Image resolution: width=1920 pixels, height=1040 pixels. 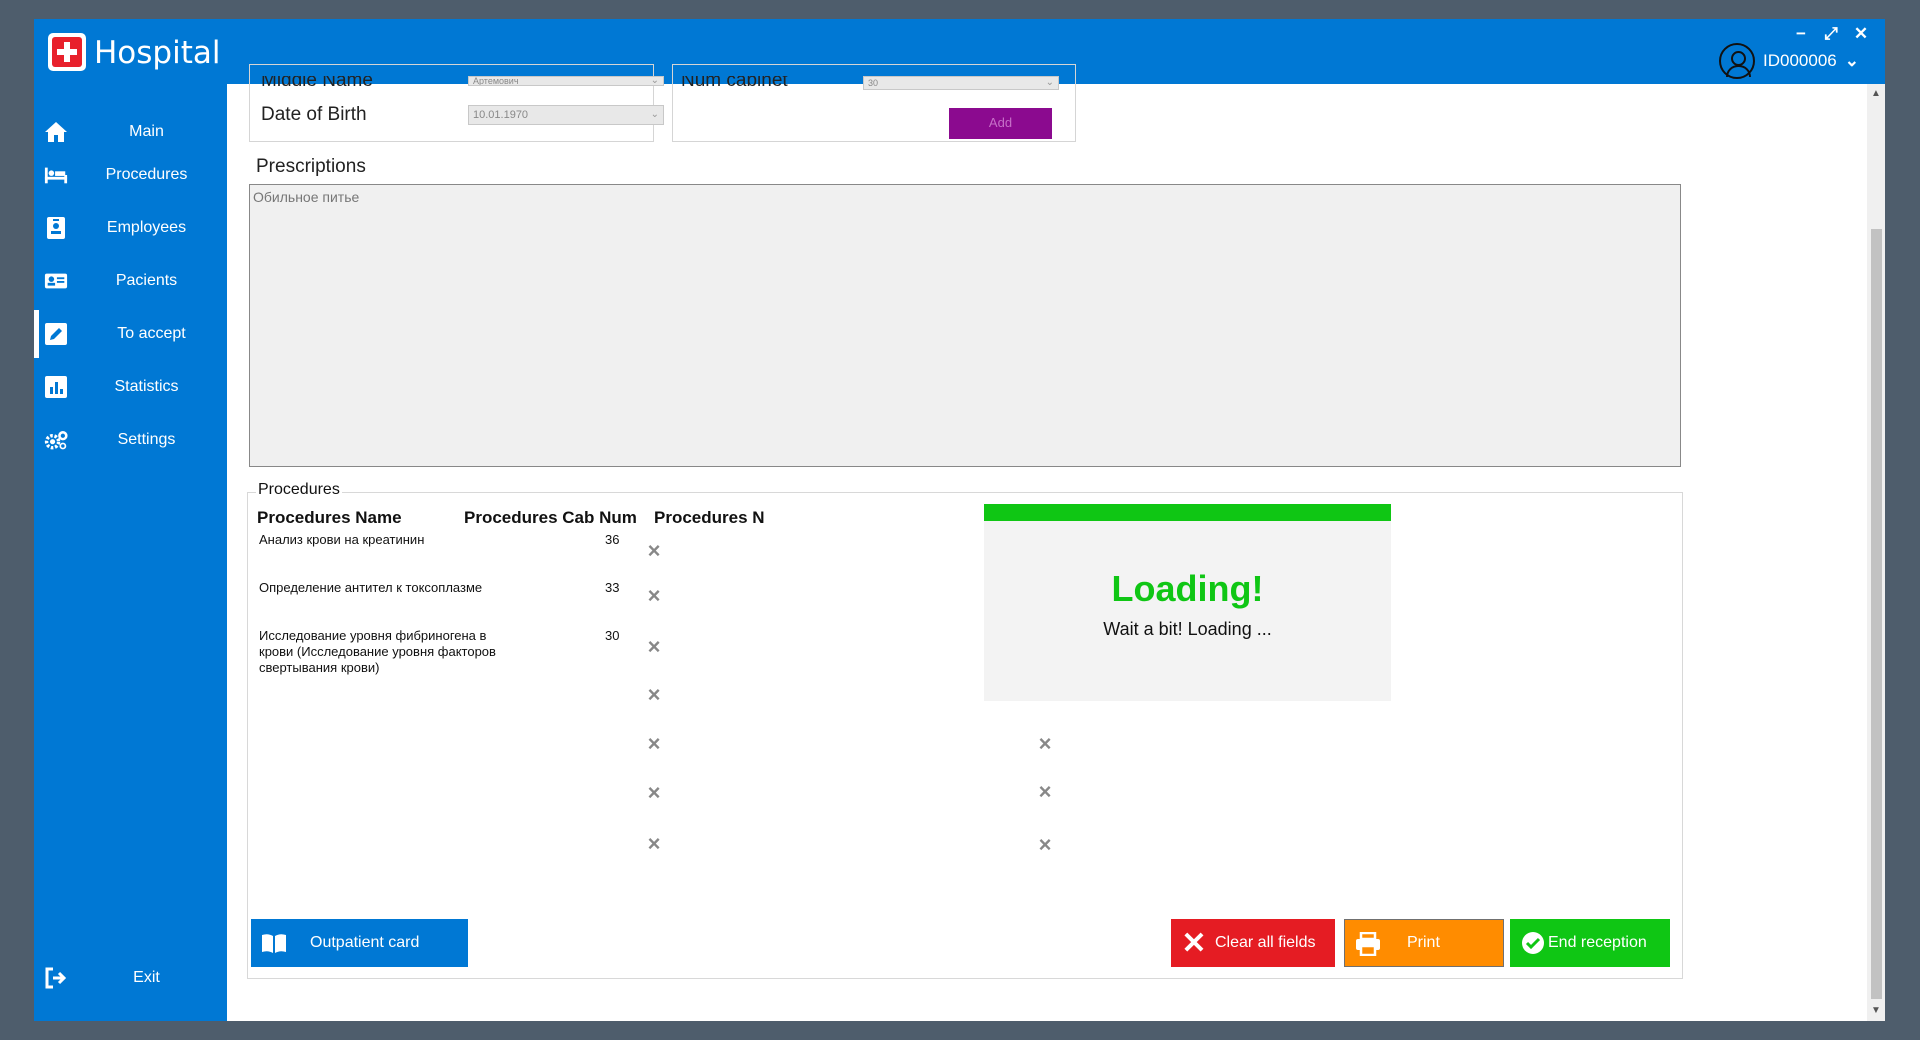 What do you see at coordinates (566, 81) in the screenshot?
I see `middle-name-field: Артемович ⌄` at bounding box center [566, 81].